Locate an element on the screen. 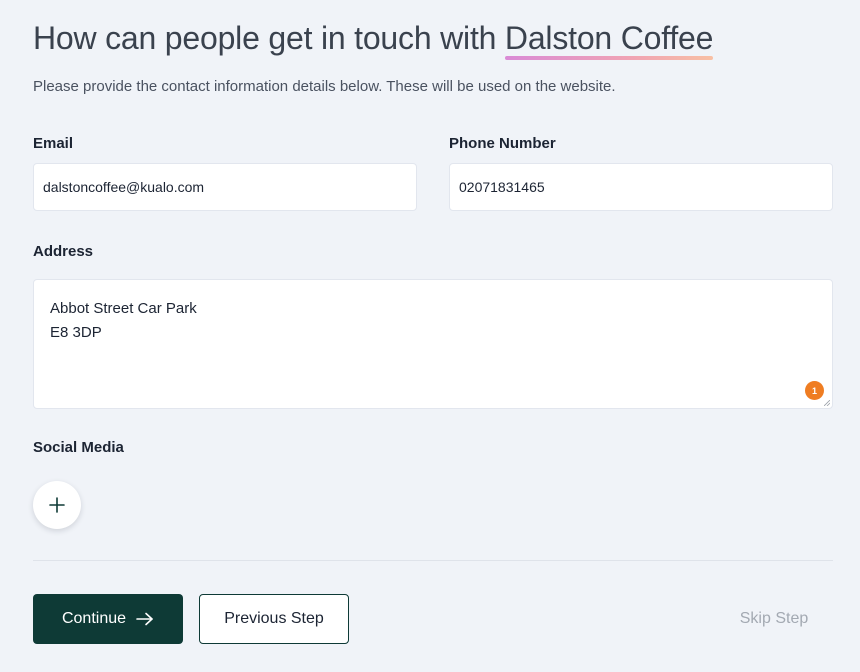 This screenshot has width=860, height=672. plus-icon is located at coordinates (57, 505).